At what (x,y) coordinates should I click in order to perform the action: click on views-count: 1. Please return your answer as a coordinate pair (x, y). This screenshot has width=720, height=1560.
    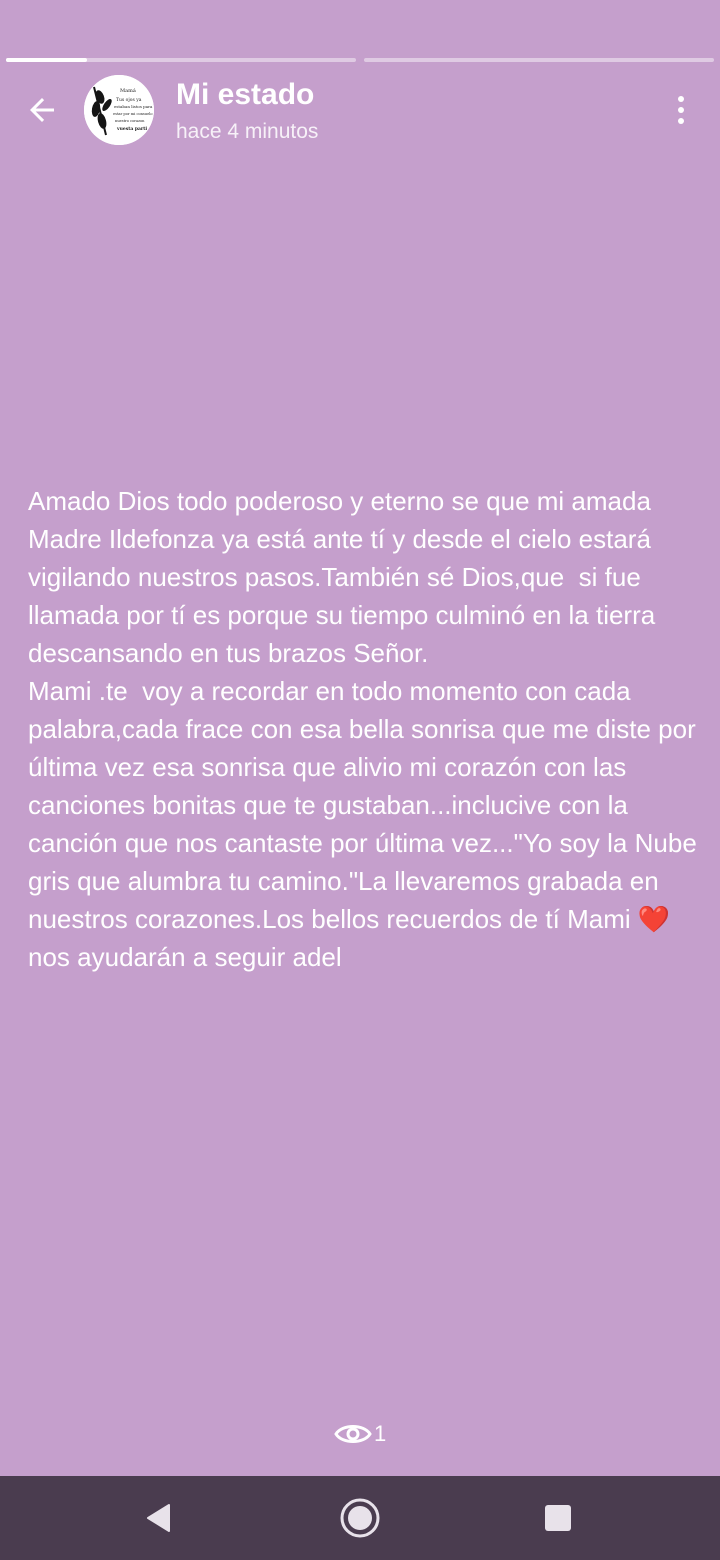
    Looking at the image, I should click on (380, 1433).